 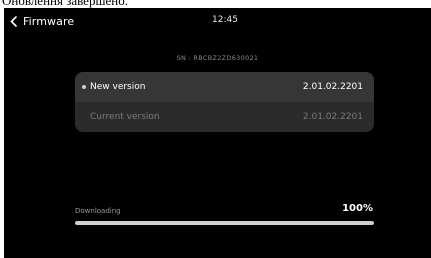 What do you see at coordinates (125, 117) in the screenshot?
I see `current-version-label: Current version` at bounding box center [125, 117].